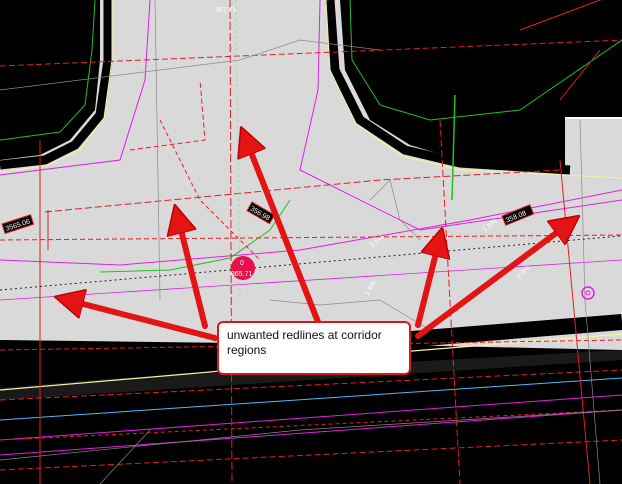 This screenshot has width=622, height=484. Describe the element at coordinates (242, 263) in the screenshot. I see `svg-text: 0` at that location.